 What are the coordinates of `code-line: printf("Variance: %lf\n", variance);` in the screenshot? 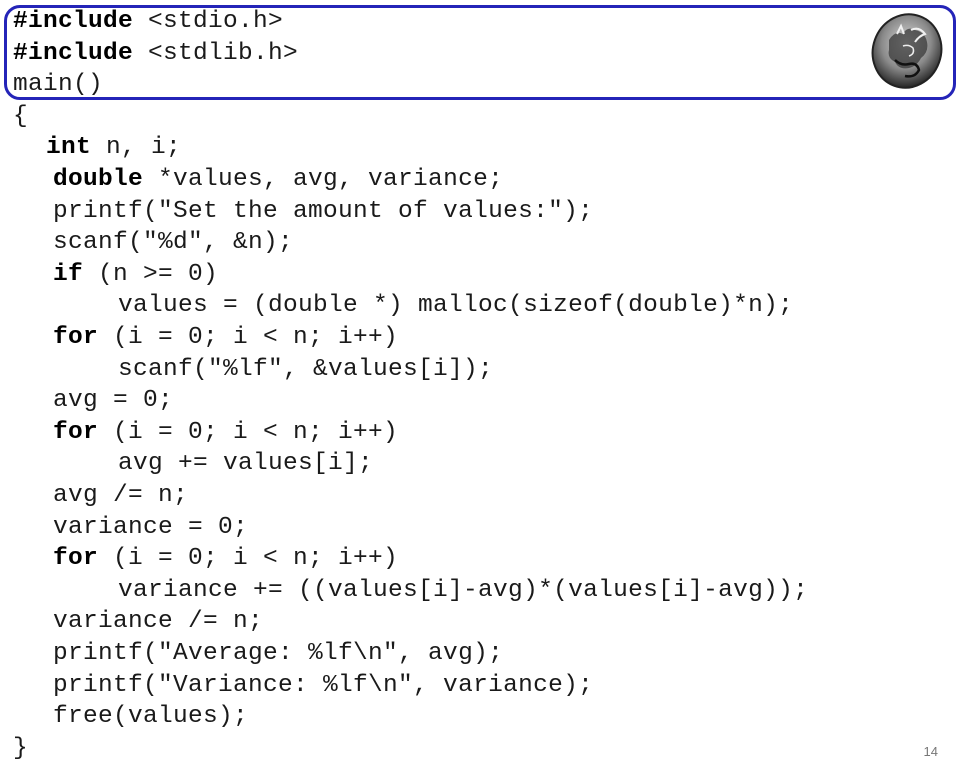 It's located at (323, 686).